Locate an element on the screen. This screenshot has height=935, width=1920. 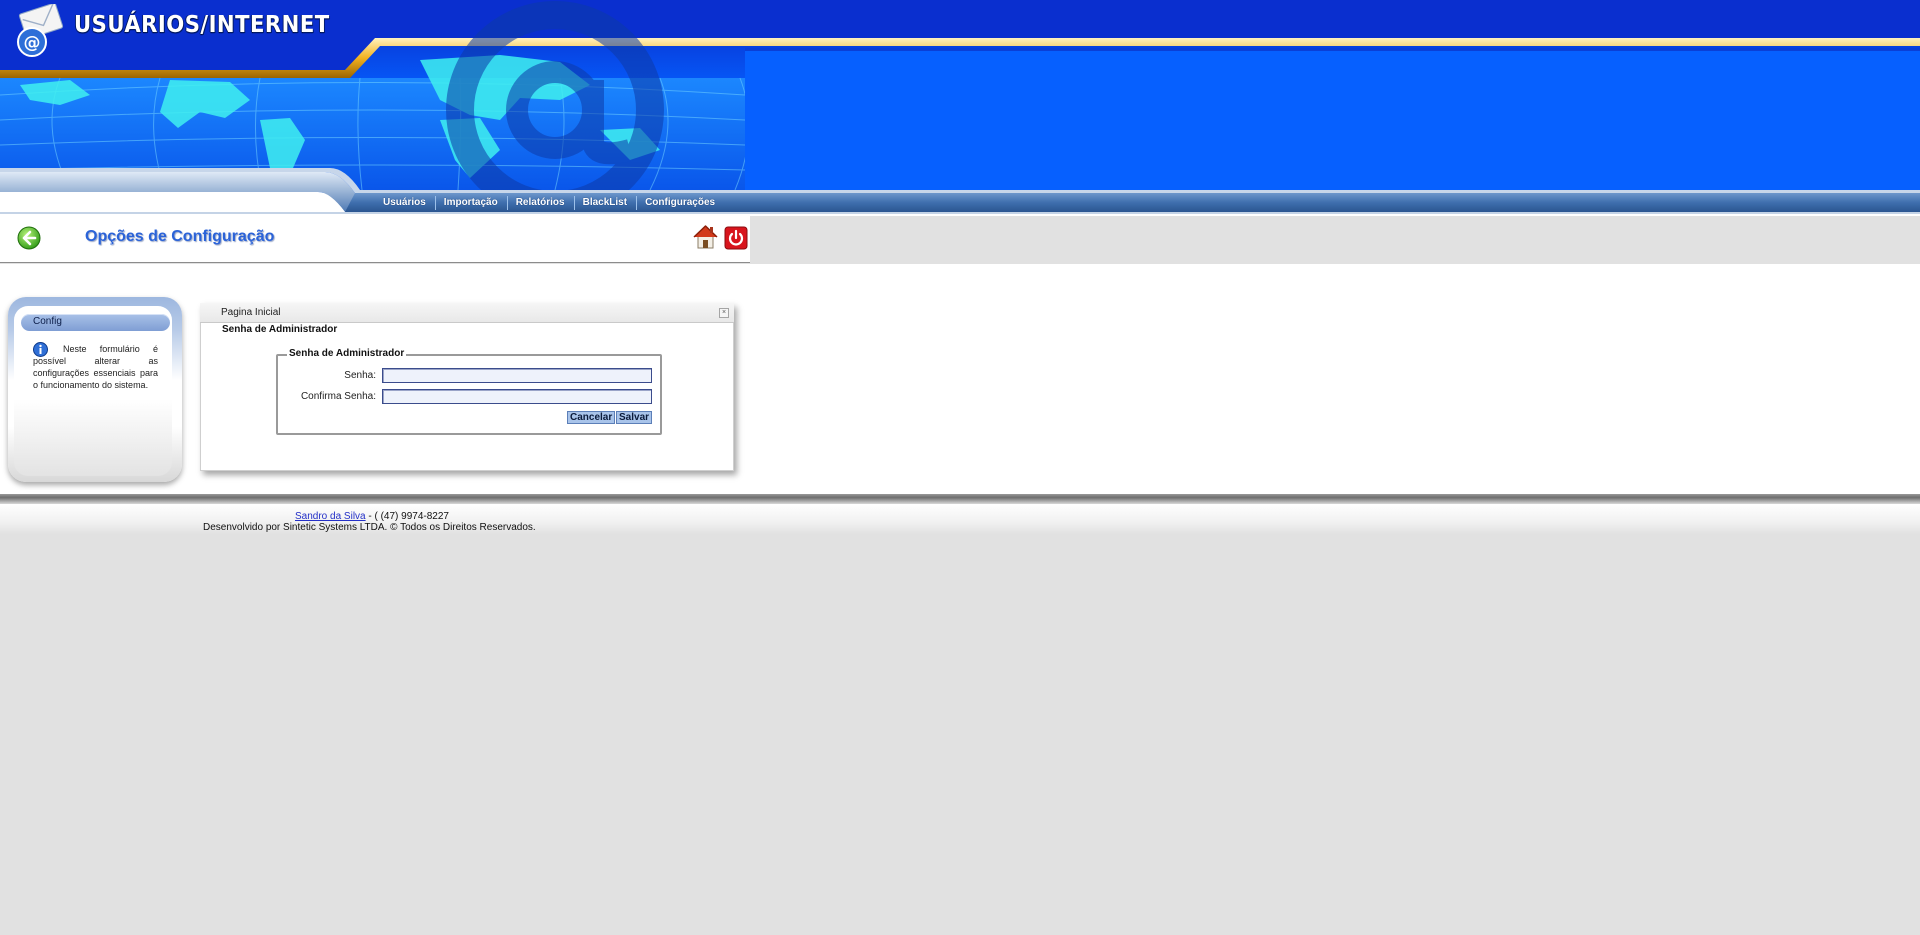
page-title: Opções de Configuração is located at coordinates (180, 236).